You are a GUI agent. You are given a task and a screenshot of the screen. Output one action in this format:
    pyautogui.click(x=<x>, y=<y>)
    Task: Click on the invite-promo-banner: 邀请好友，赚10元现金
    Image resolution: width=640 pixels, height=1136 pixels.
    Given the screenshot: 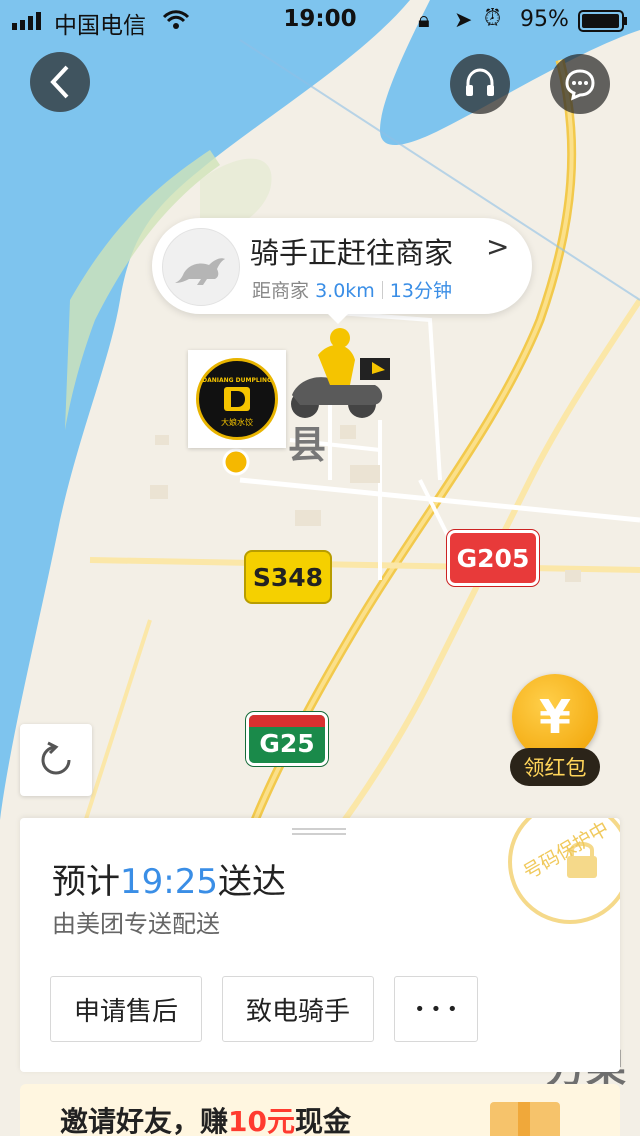 What is the action you would take?
    pyautogui.click(x=320, y=1110)
    